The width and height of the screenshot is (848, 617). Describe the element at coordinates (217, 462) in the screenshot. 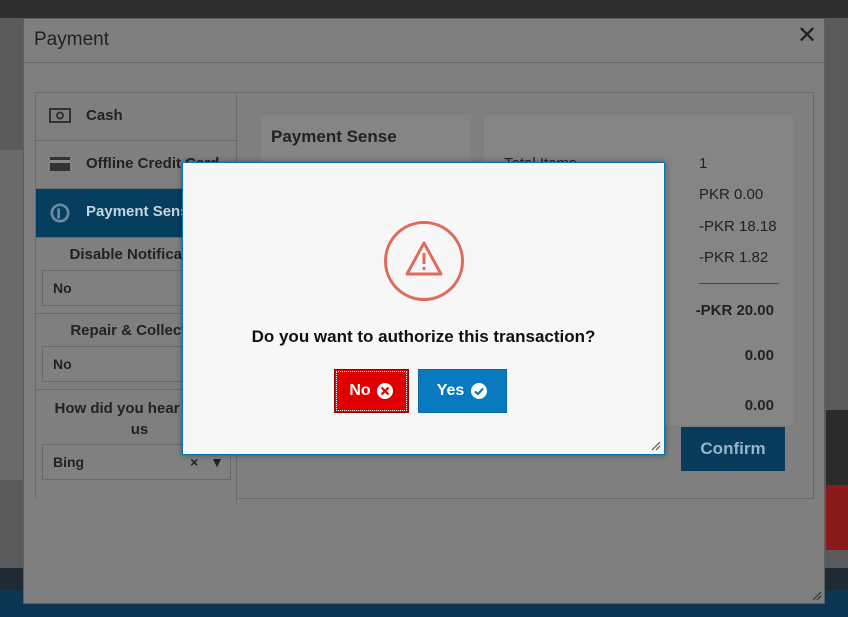

I see `chevron-down-icon: ▼` at that location.